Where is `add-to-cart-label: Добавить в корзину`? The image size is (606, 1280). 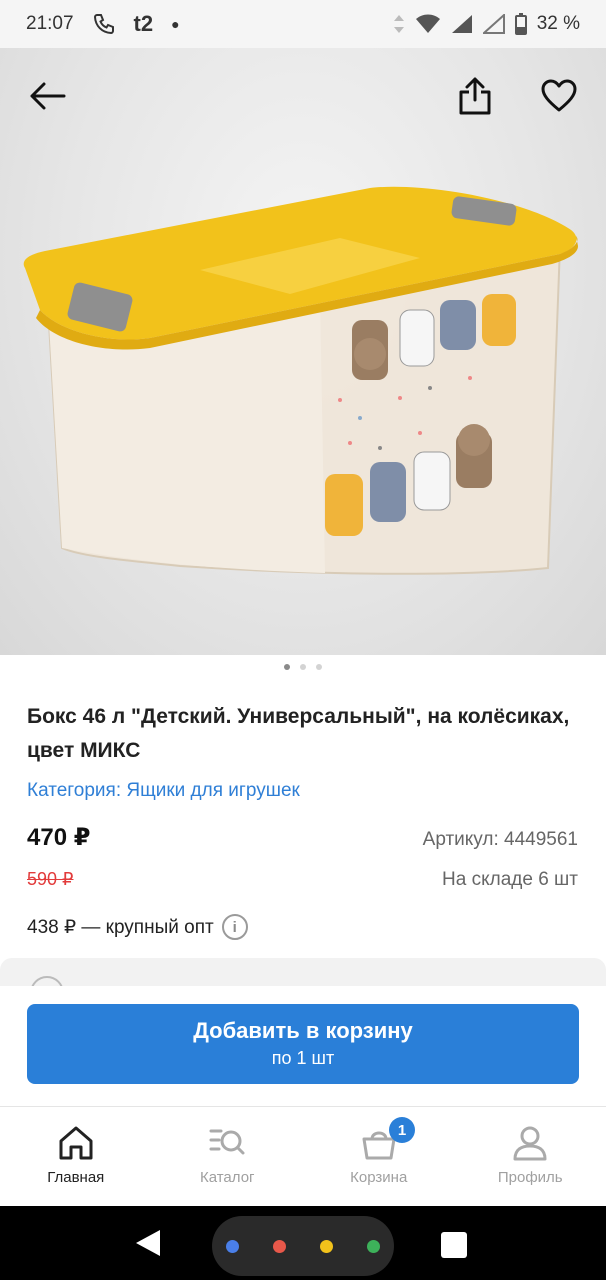 add-to-cart-label: Добавить в корзину is located at coordinates (303, 1030).